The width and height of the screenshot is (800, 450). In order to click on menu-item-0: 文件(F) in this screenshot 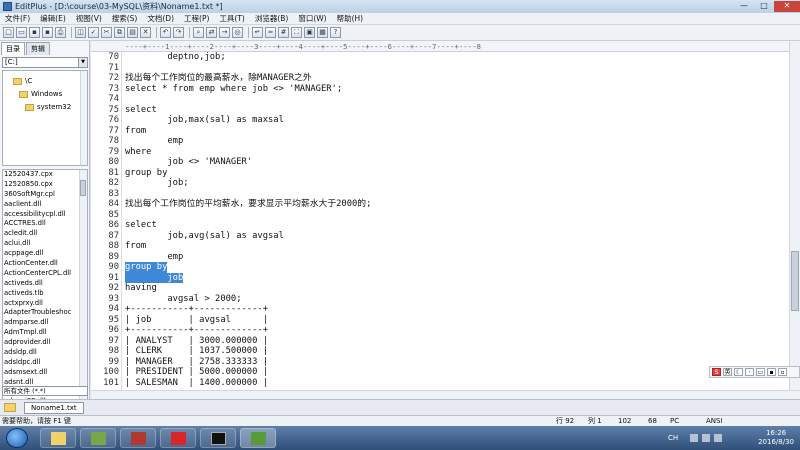, I will do `click(17, 18)`.